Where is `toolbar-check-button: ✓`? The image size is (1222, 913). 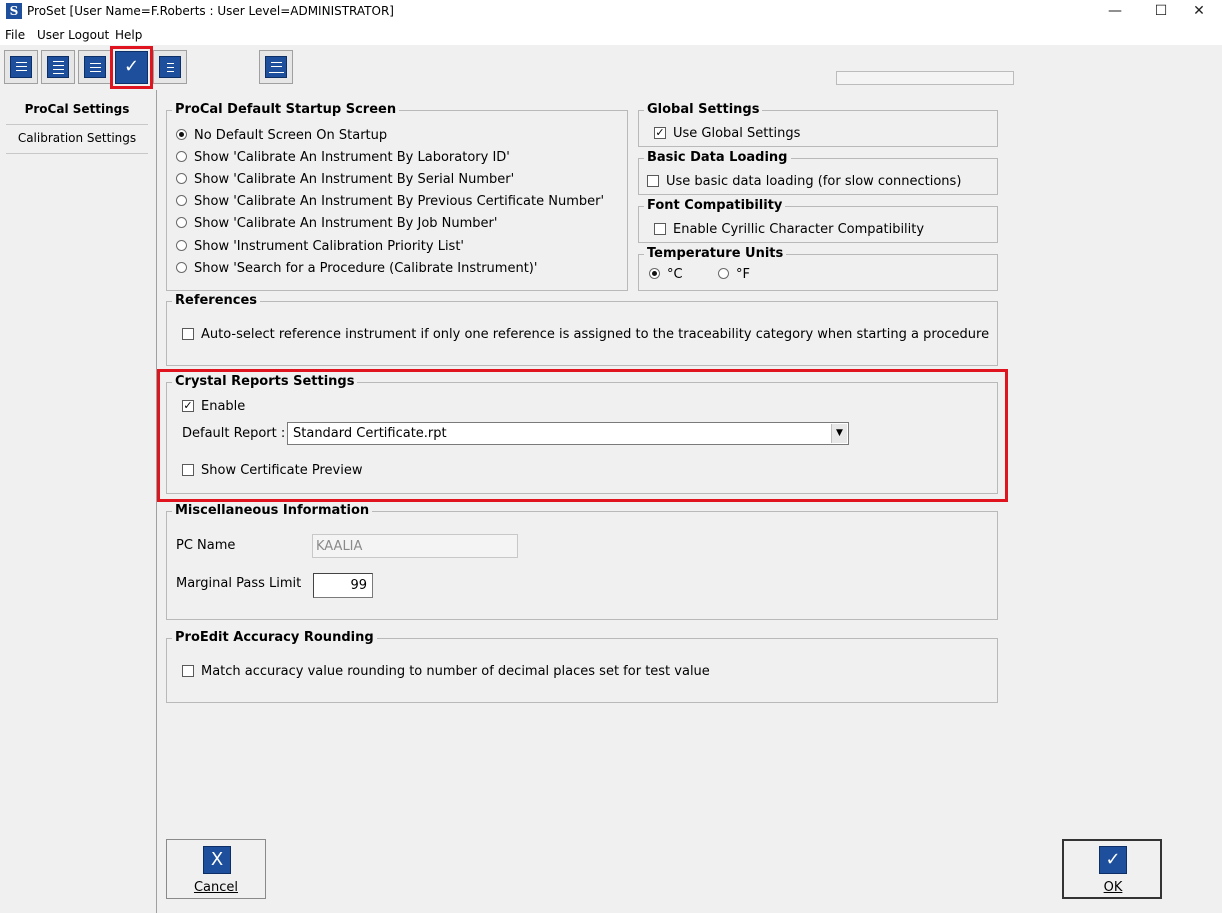 toolbar-check-button: ✓ is located at coordinates (131, 67).